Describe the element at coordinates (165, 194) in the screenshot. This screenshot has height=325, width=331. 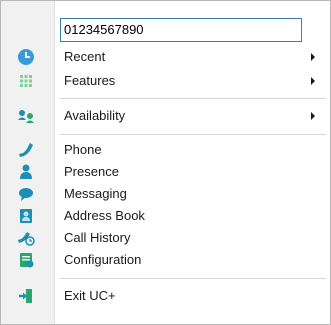
I see `menu-item-messaging: Messaging` at that location.